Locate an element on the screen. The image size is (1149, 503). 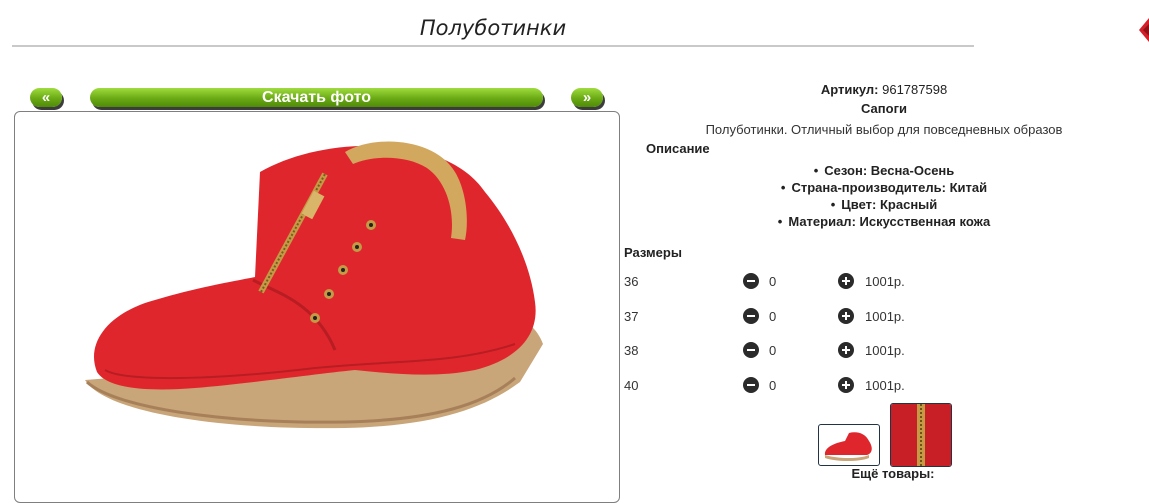
feature-material: Материал: Искусственная кожа is located at coordinates (884, 221).